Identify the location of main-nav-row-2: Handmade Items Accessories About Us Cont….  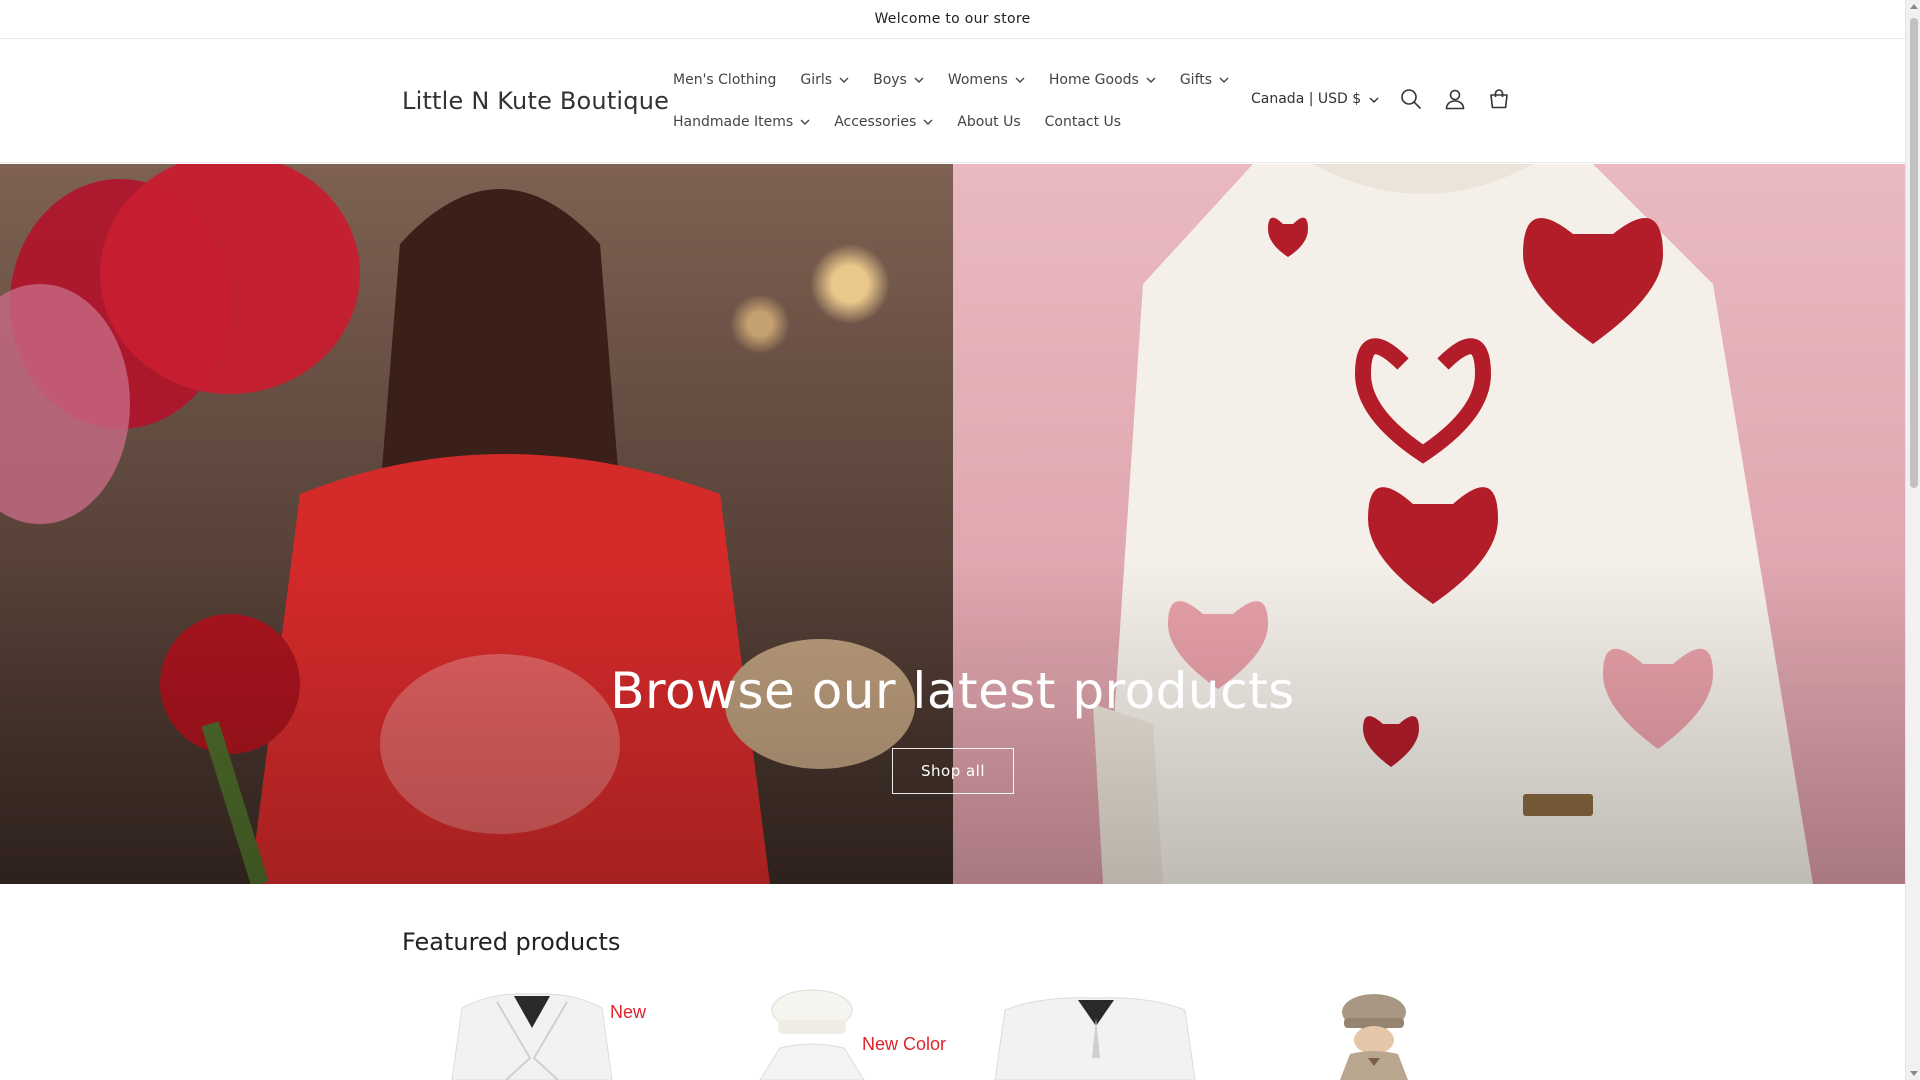
(897, 122).